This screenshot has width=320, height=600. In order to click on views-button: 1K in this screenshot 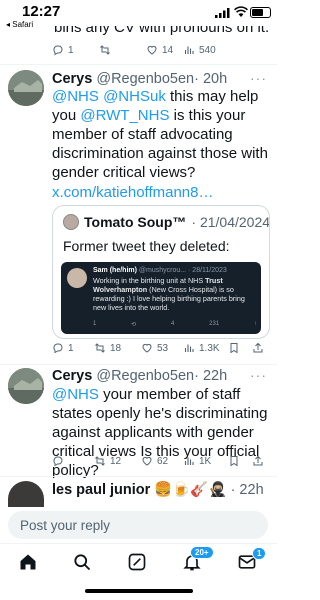, I will do `click(197, 461)`.